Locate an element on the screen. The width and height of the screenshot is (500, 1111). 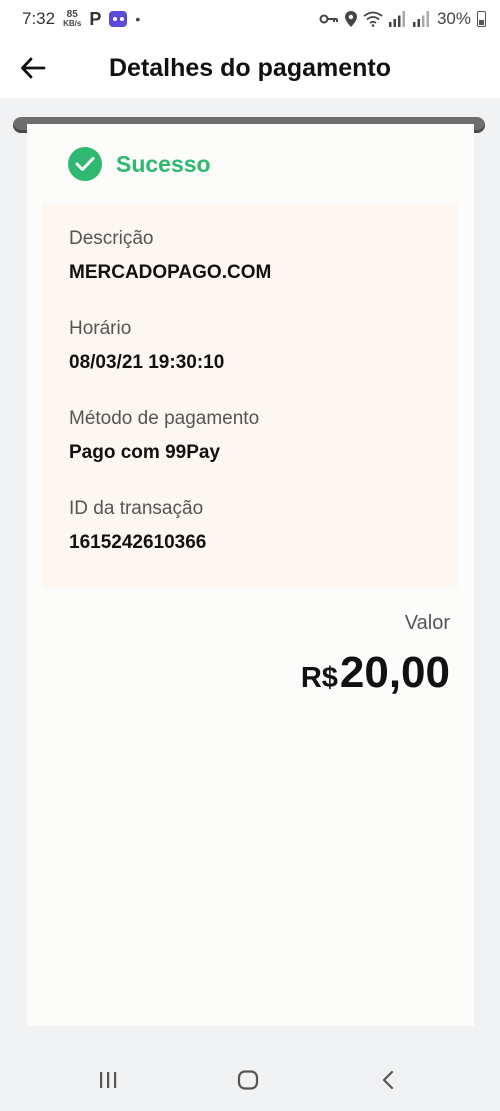
status-bar: 7:32 85 KB/s P • 30% is located at coordinates (250, 19).